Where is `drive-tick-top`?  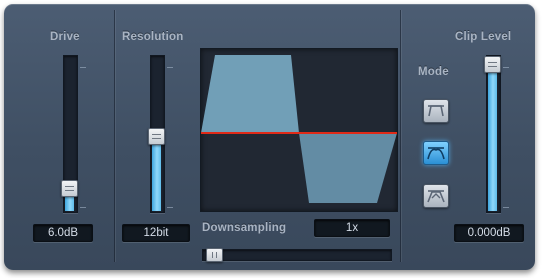 drive-tick-top is located at coordinates (83, 67).